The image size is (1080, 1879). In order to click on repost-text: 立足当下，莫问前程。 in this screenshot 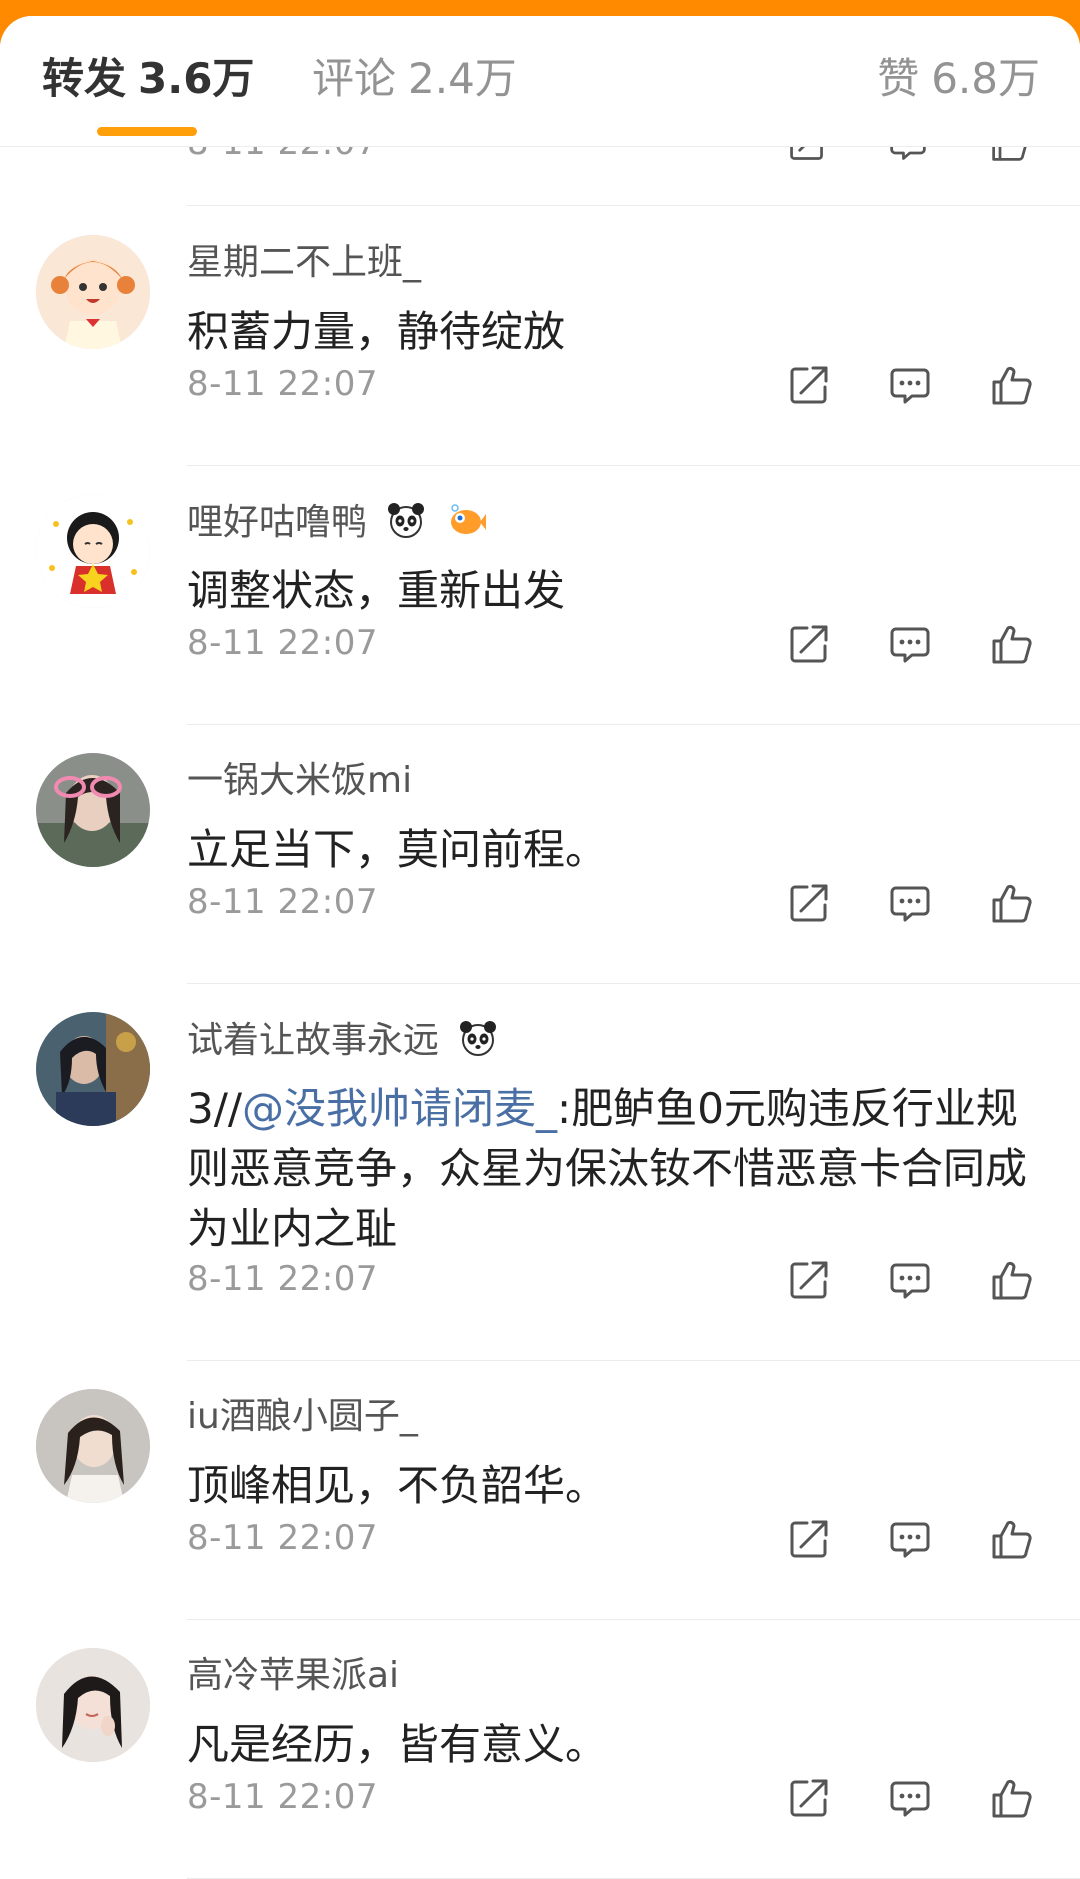, I will do `click(397, 849)`.